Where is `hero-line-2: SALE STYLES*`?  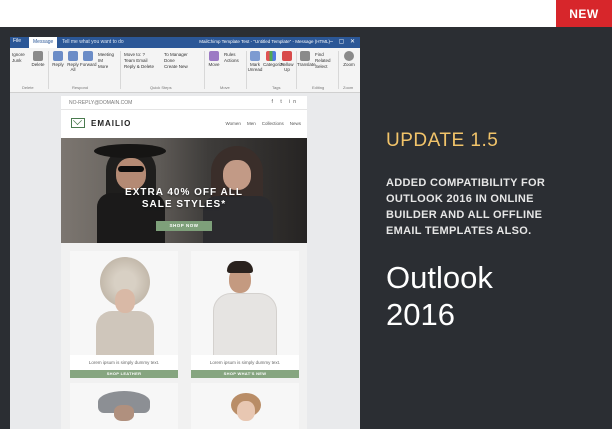
hero-line-2: SALE STYLES* is located at coordinates (184, 204).